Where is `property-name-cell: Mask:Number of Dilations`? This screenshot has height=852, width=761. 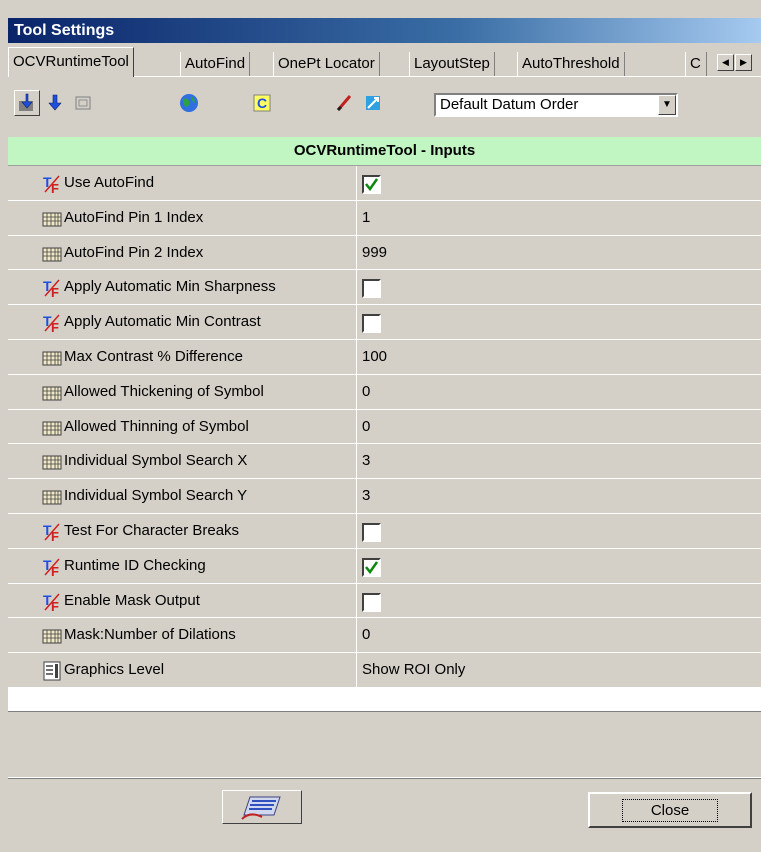 property-name-cell: Mask:Number of Dilations is located at coordinates (182, 635).